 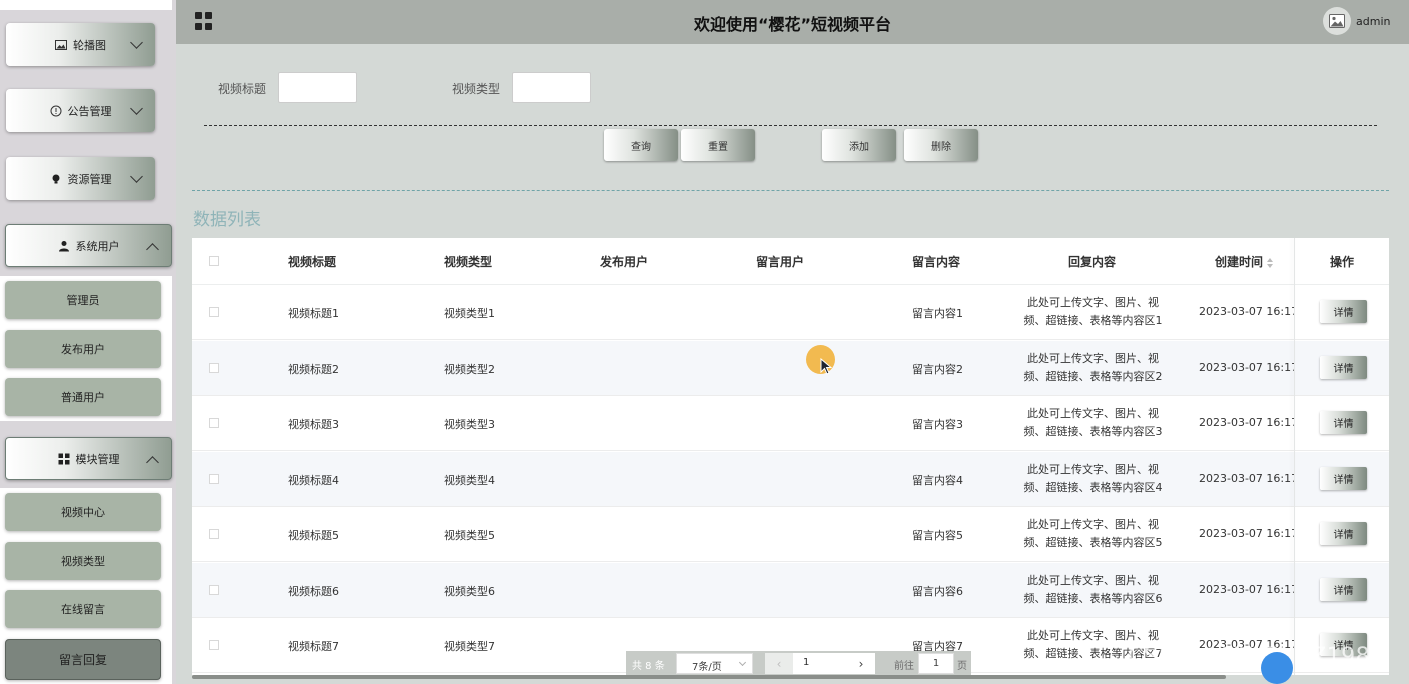 I want to click on sidebar-item-normal-user: 普通用户, so click(x=83, y=397).